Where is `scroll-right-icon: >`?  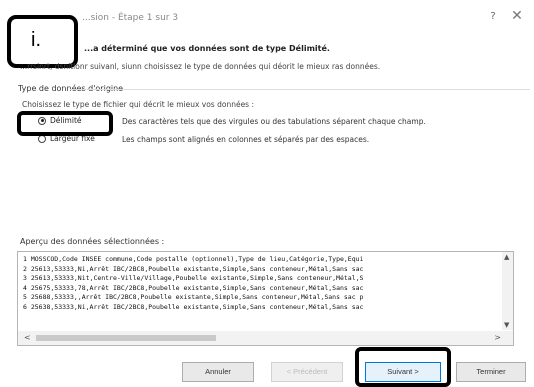 scroll-right-icon: > is located at coordinates (497, 337).